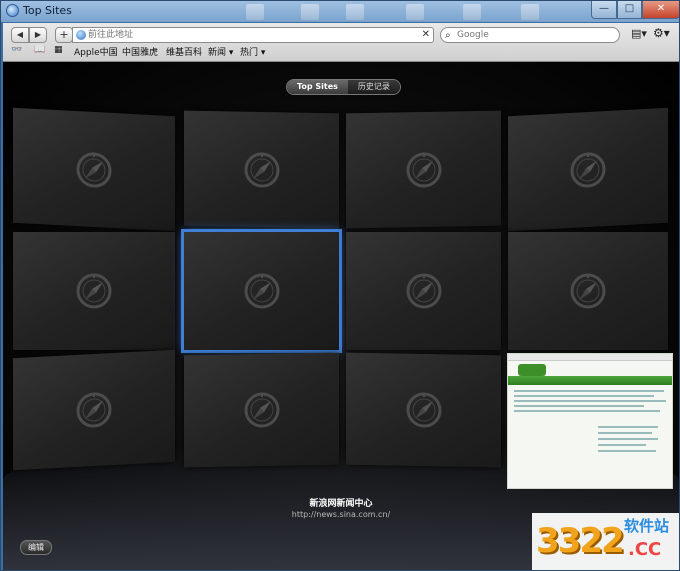 Image resolution: width=680 pixels, height=571 pixels. Describe the element at coordinates (590, 380) in the screenshot. I see `thumbnail-nav` at that location.